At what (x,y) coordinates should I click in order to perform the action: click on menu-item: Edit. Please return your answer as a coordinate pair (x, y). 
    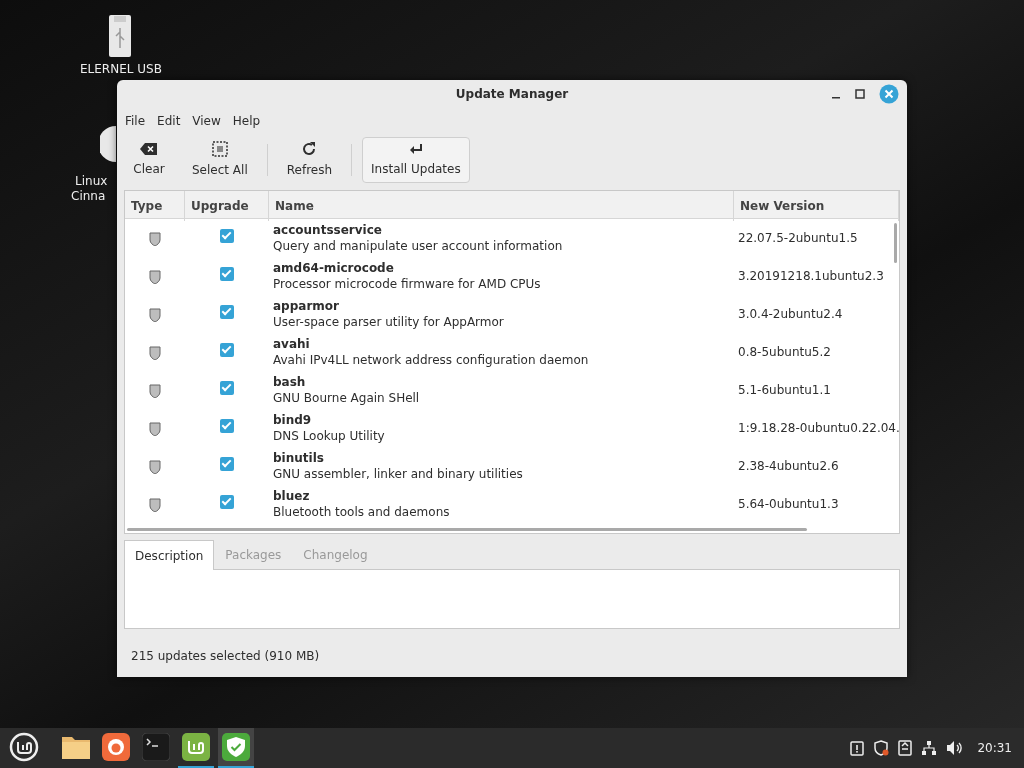
    Looking at the image, I should click on (169, 121).